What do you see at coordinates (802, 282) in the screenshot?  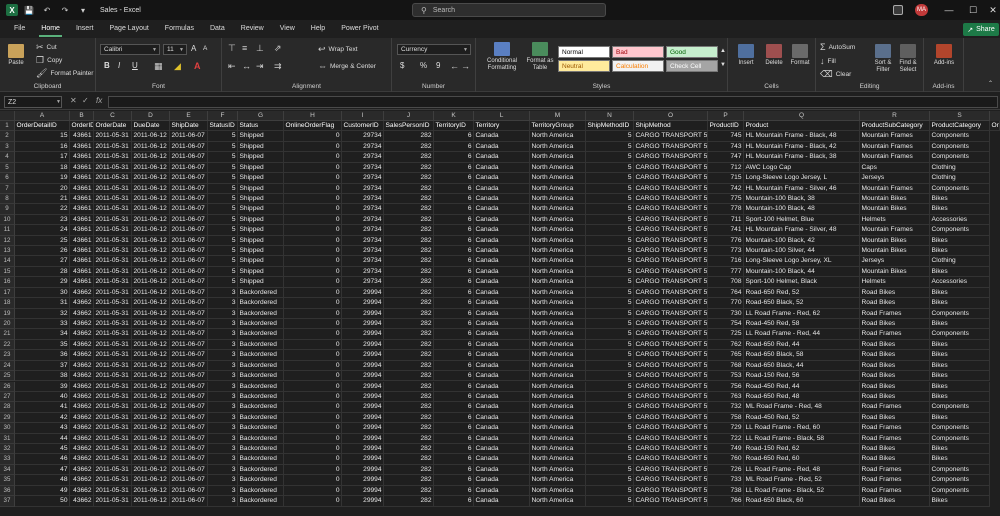 I see `table-cell: Sport-100 Helmet, Black` at bounding box center [802, 282].